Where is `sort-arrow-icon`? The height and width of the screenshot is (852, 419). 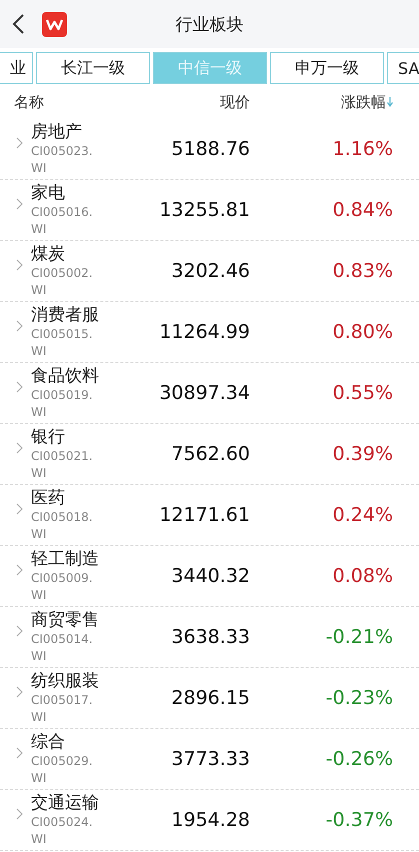 sort-arrow-icon is located at coordinates (390, 101).